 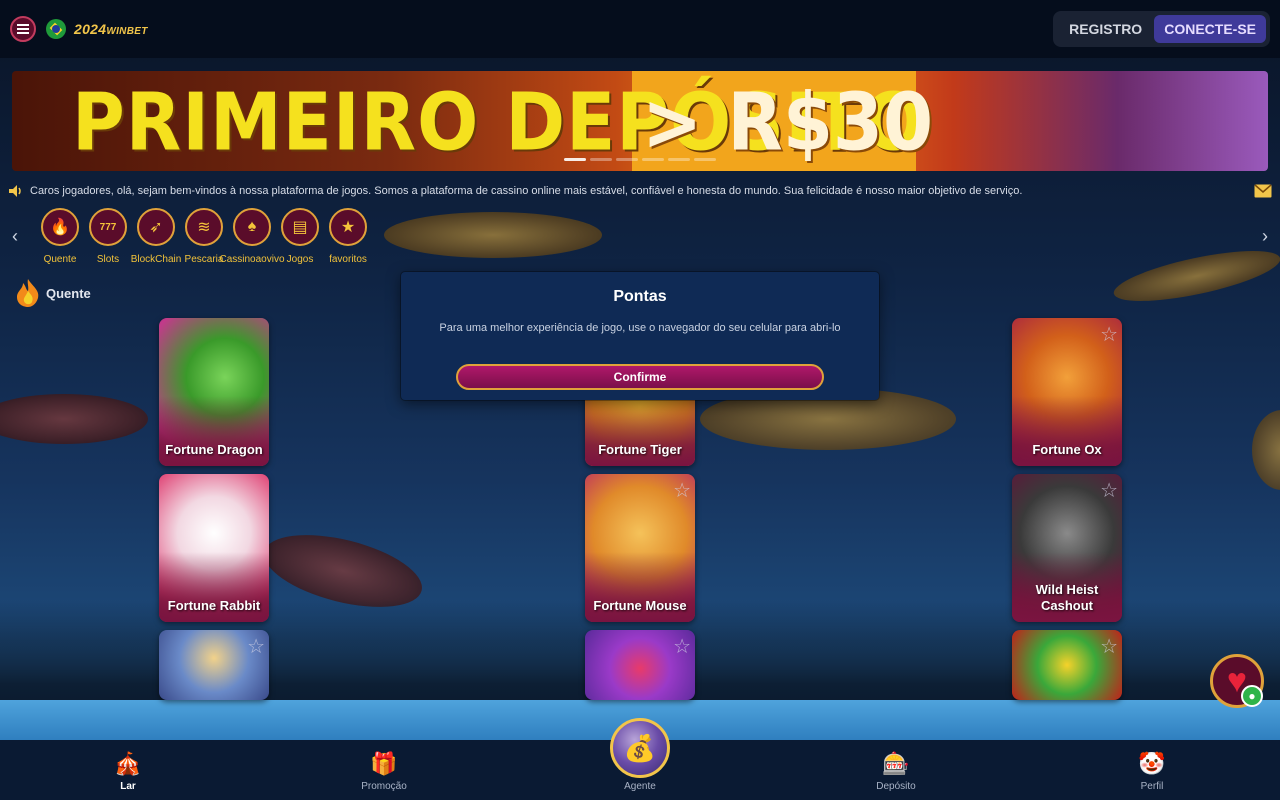 I want to click on category-item-quente: 🔥 Quente, so click(x=60, y=236).